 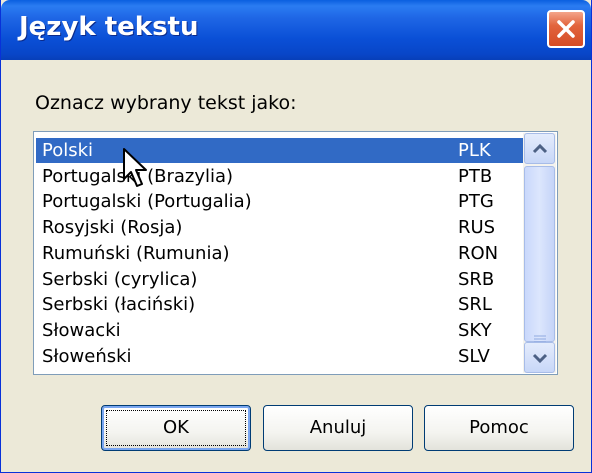 What do you see at coordinates (476, 279) in the screenshot?
I see `language-code: SRB` at bounding box center [476, 279].